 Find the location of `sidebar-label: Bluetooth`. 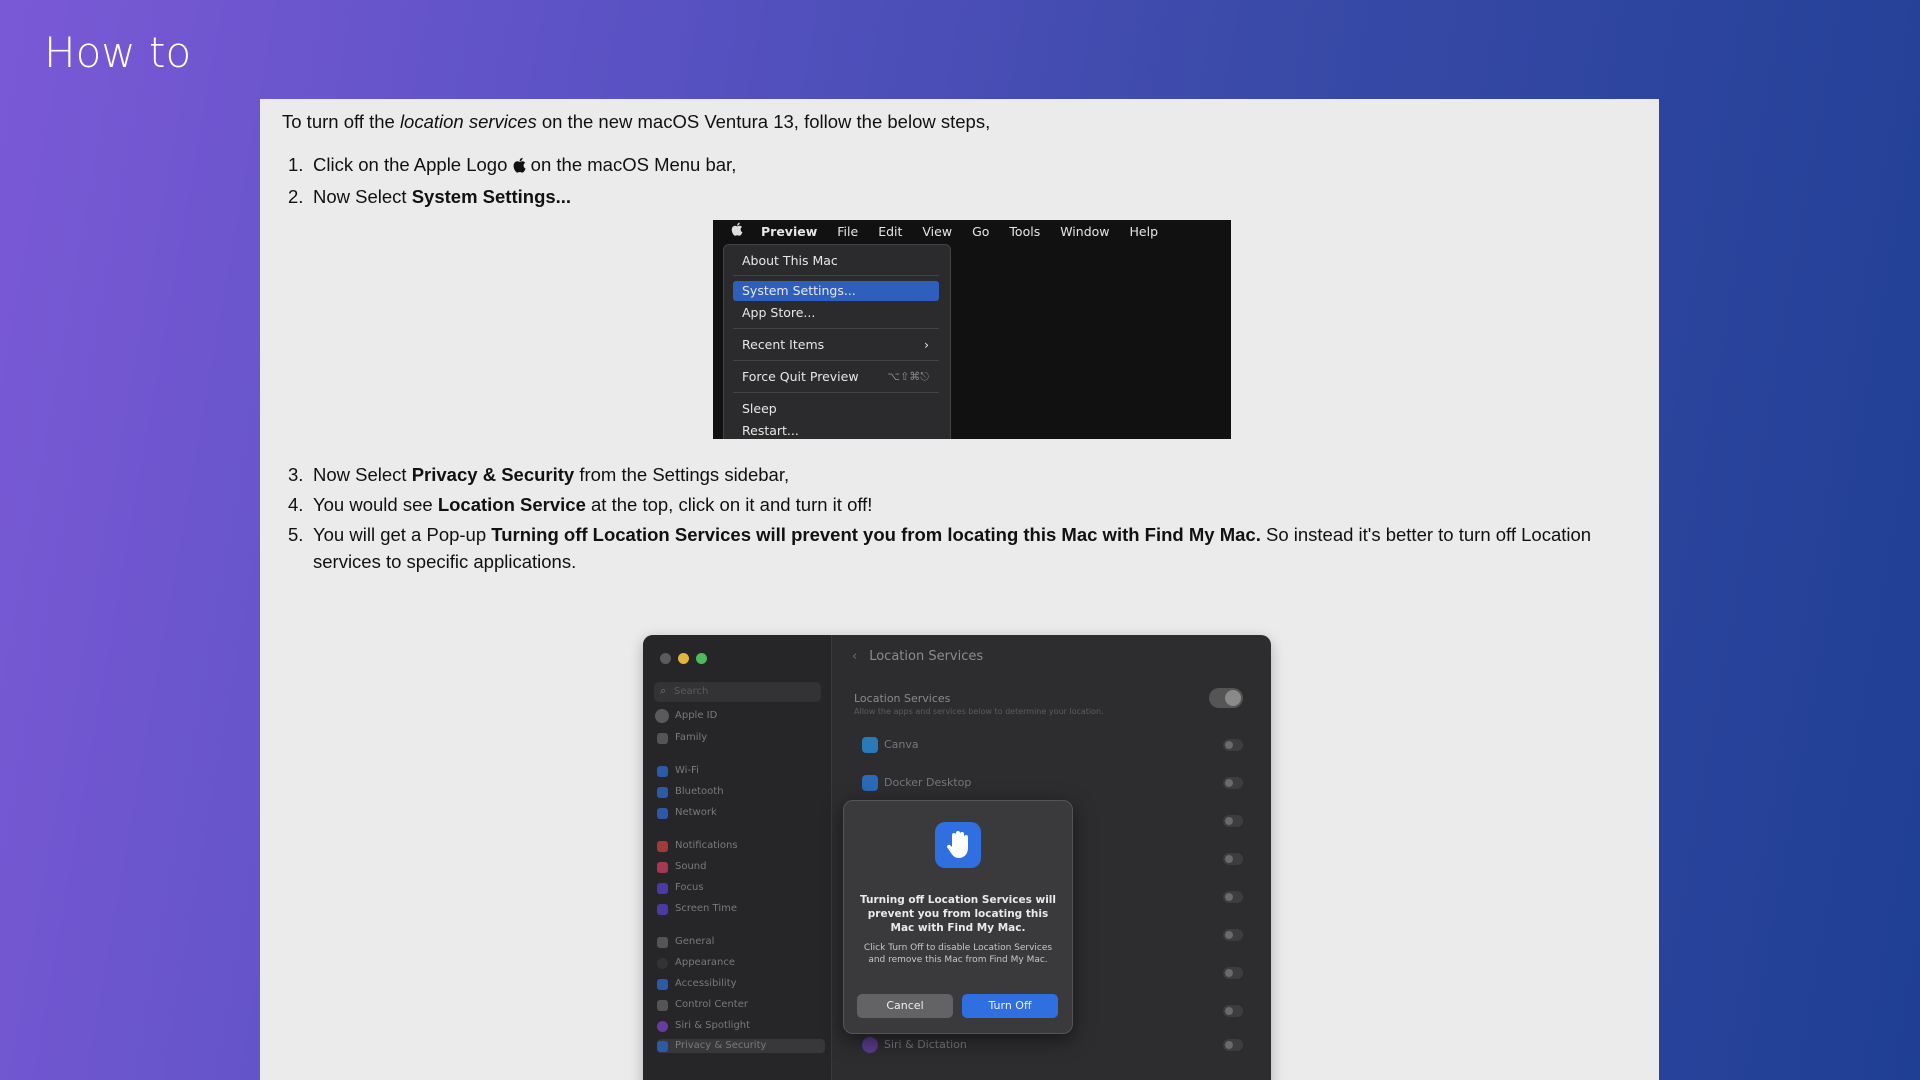

sidebar-label: Bluetooth is located at coordinates (699, 791).